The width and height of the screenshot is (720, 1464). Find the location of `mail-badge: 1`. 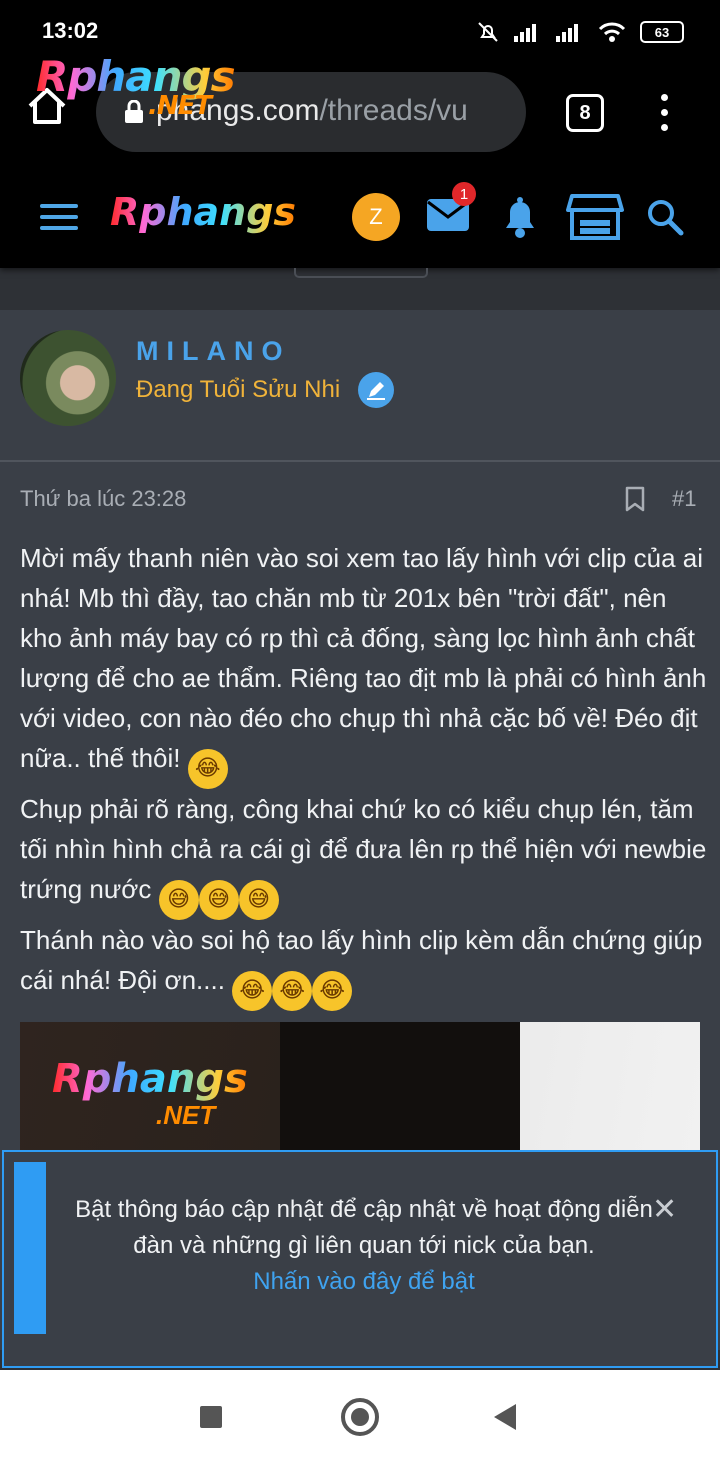

mail-badge: 1 is located at coordinates (464, 194).